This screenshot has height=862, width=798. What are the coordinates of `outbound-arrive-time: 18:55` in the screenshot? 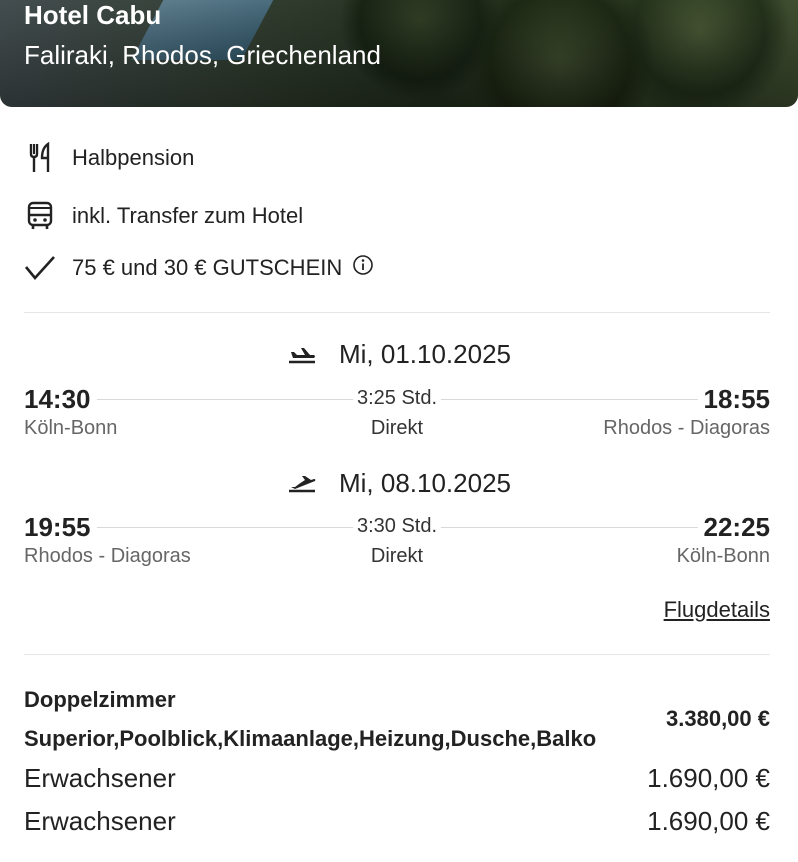 It's located at (733, 399).